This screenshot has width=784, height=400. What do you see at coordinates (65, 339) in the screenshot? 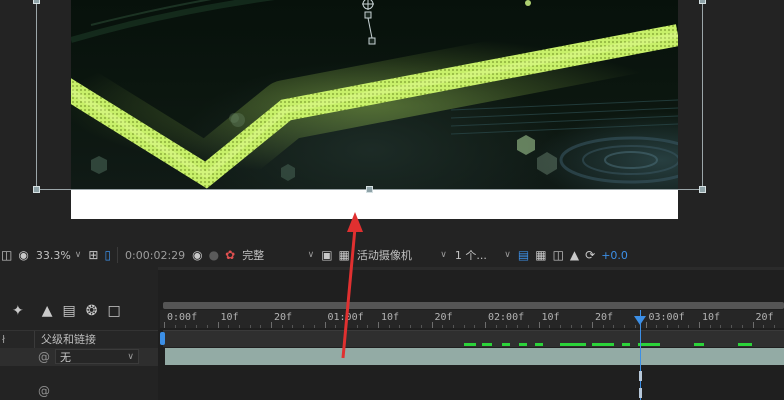
I see `parent-column-header: 父级和链接` at bounding box center [65, 339].